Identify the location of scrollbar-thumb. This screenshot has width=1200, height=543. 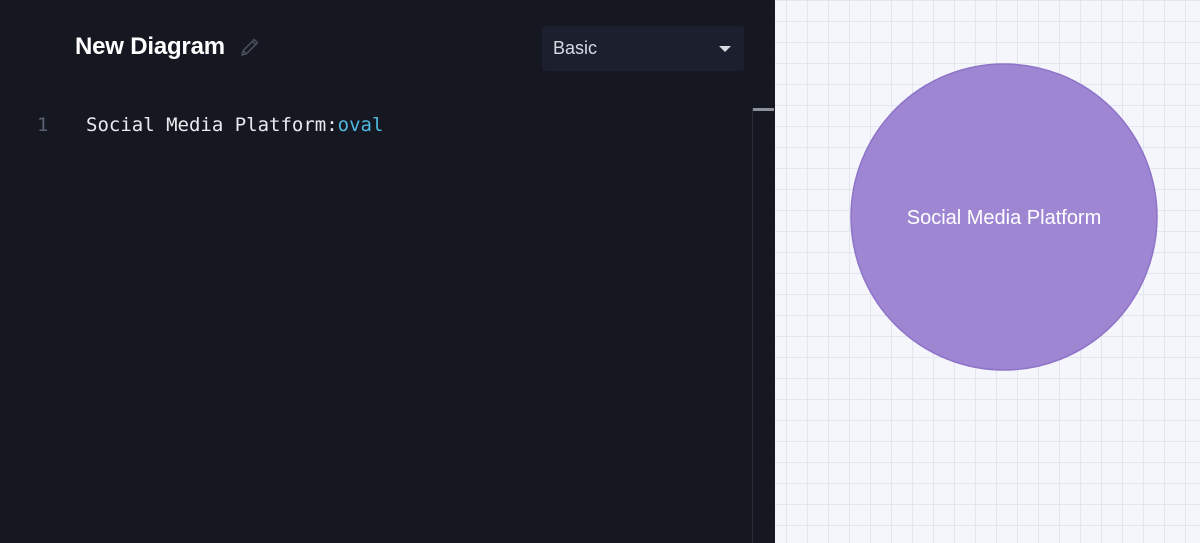
(763, 109).